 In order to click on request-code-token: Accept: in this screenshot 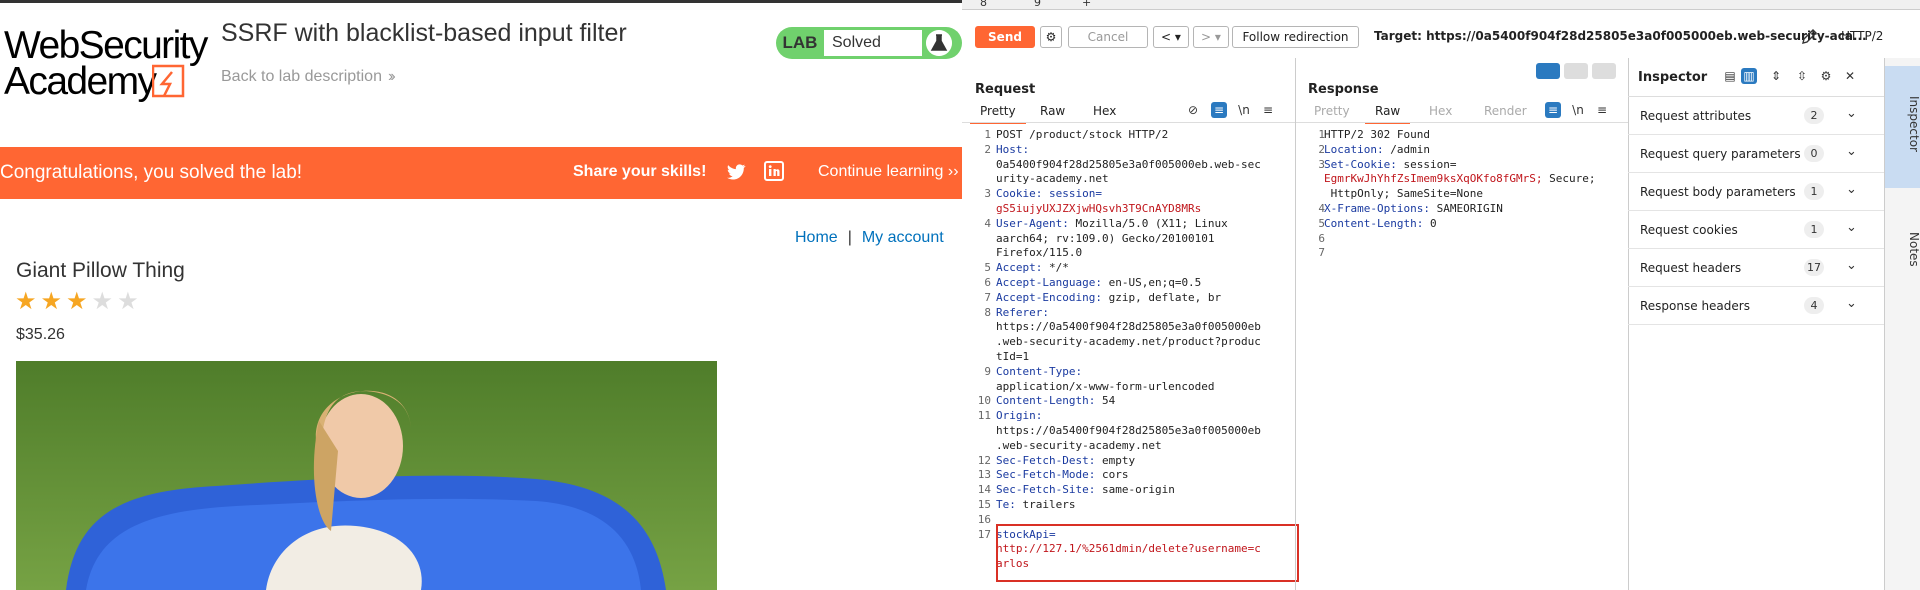, I will do `click(1019, 268)`.